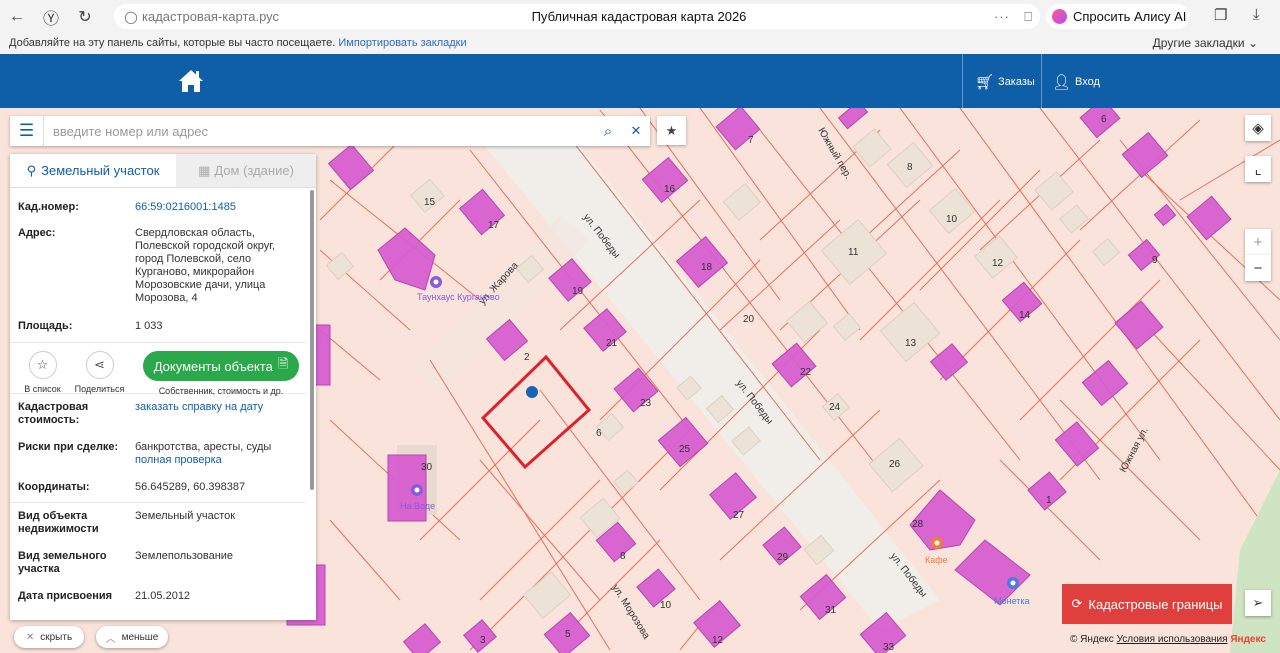  What do you see at coordinates (31, 170) in the screenshot?
I see `land-plot-icon: ⚲` at bounding box center [31, 170].